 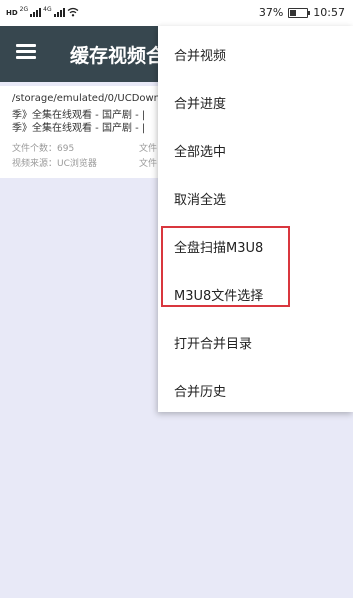 I want to click on wifi-icon, so click(x=73, y=12).